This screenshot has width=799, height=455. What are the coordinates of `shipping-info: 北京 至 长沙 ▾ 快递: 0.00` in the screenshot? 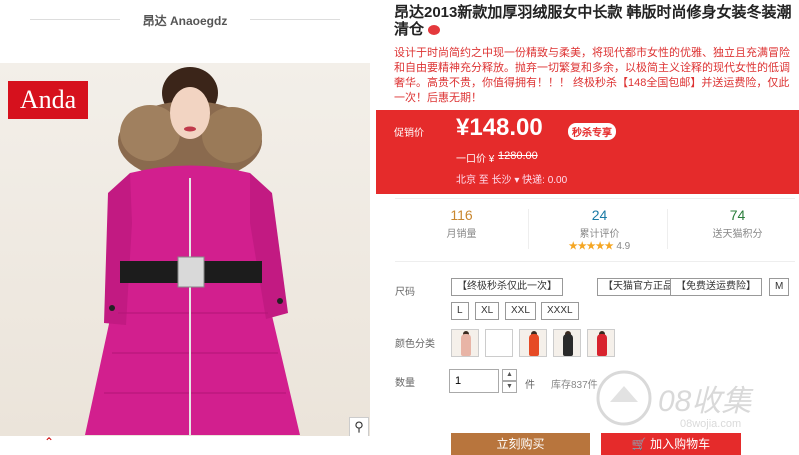 It's located at (511, 178).